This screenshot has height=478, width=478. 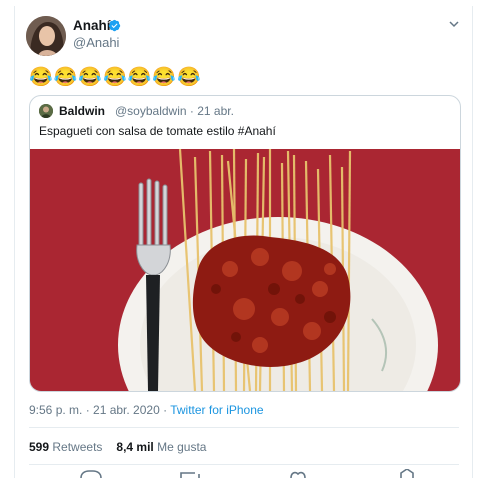 What do you see at coordinates (174, 111) in the screenshot?
I see `quoted-author-handle: @soybaldwin · 21 abr.` at bounding box center [174, 111].